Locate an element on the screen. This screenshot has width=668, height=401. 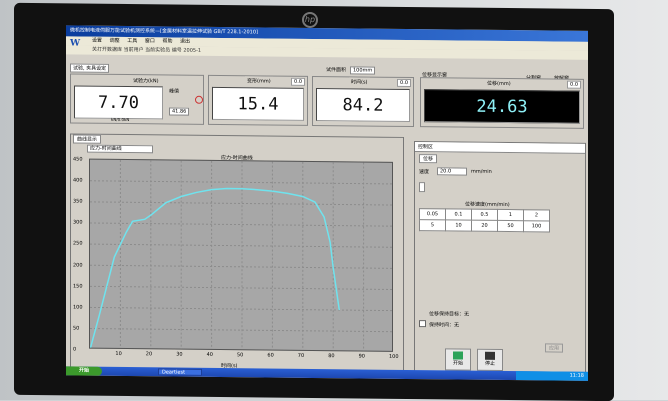
x-tick-label: 20 is located at coordinates (149, 354).